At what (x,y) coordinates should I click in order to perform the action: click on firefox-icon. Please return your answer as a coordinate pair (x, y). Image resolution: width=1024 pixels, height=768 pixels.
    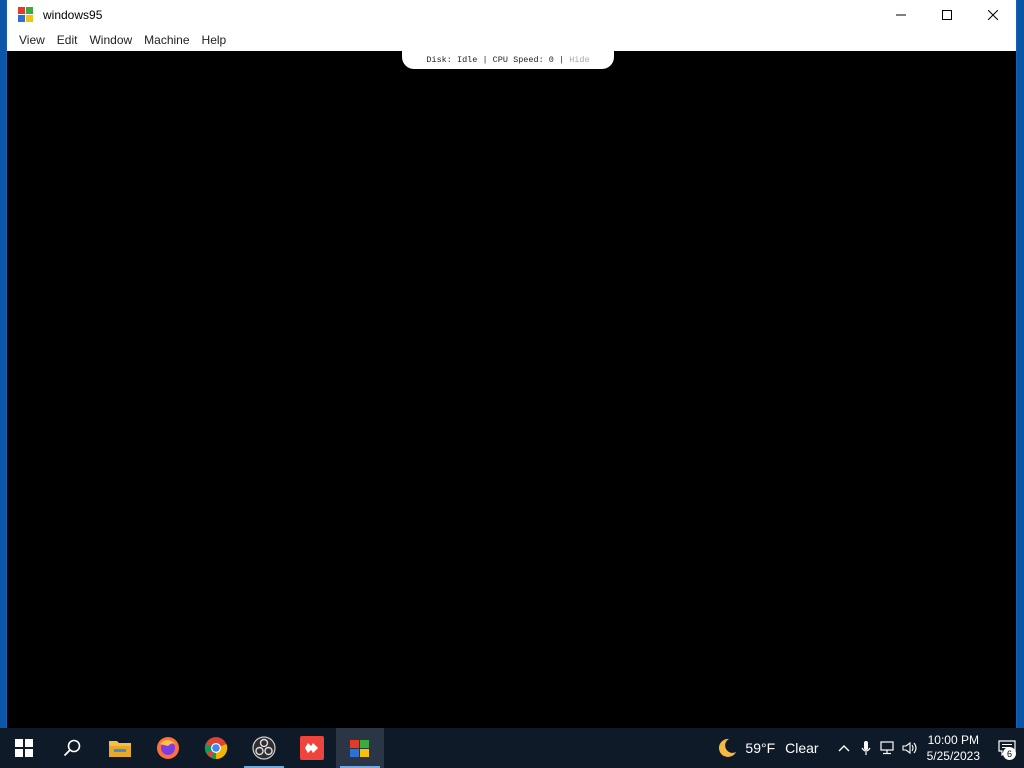
    Looking at the image, I should click on (168, 748).